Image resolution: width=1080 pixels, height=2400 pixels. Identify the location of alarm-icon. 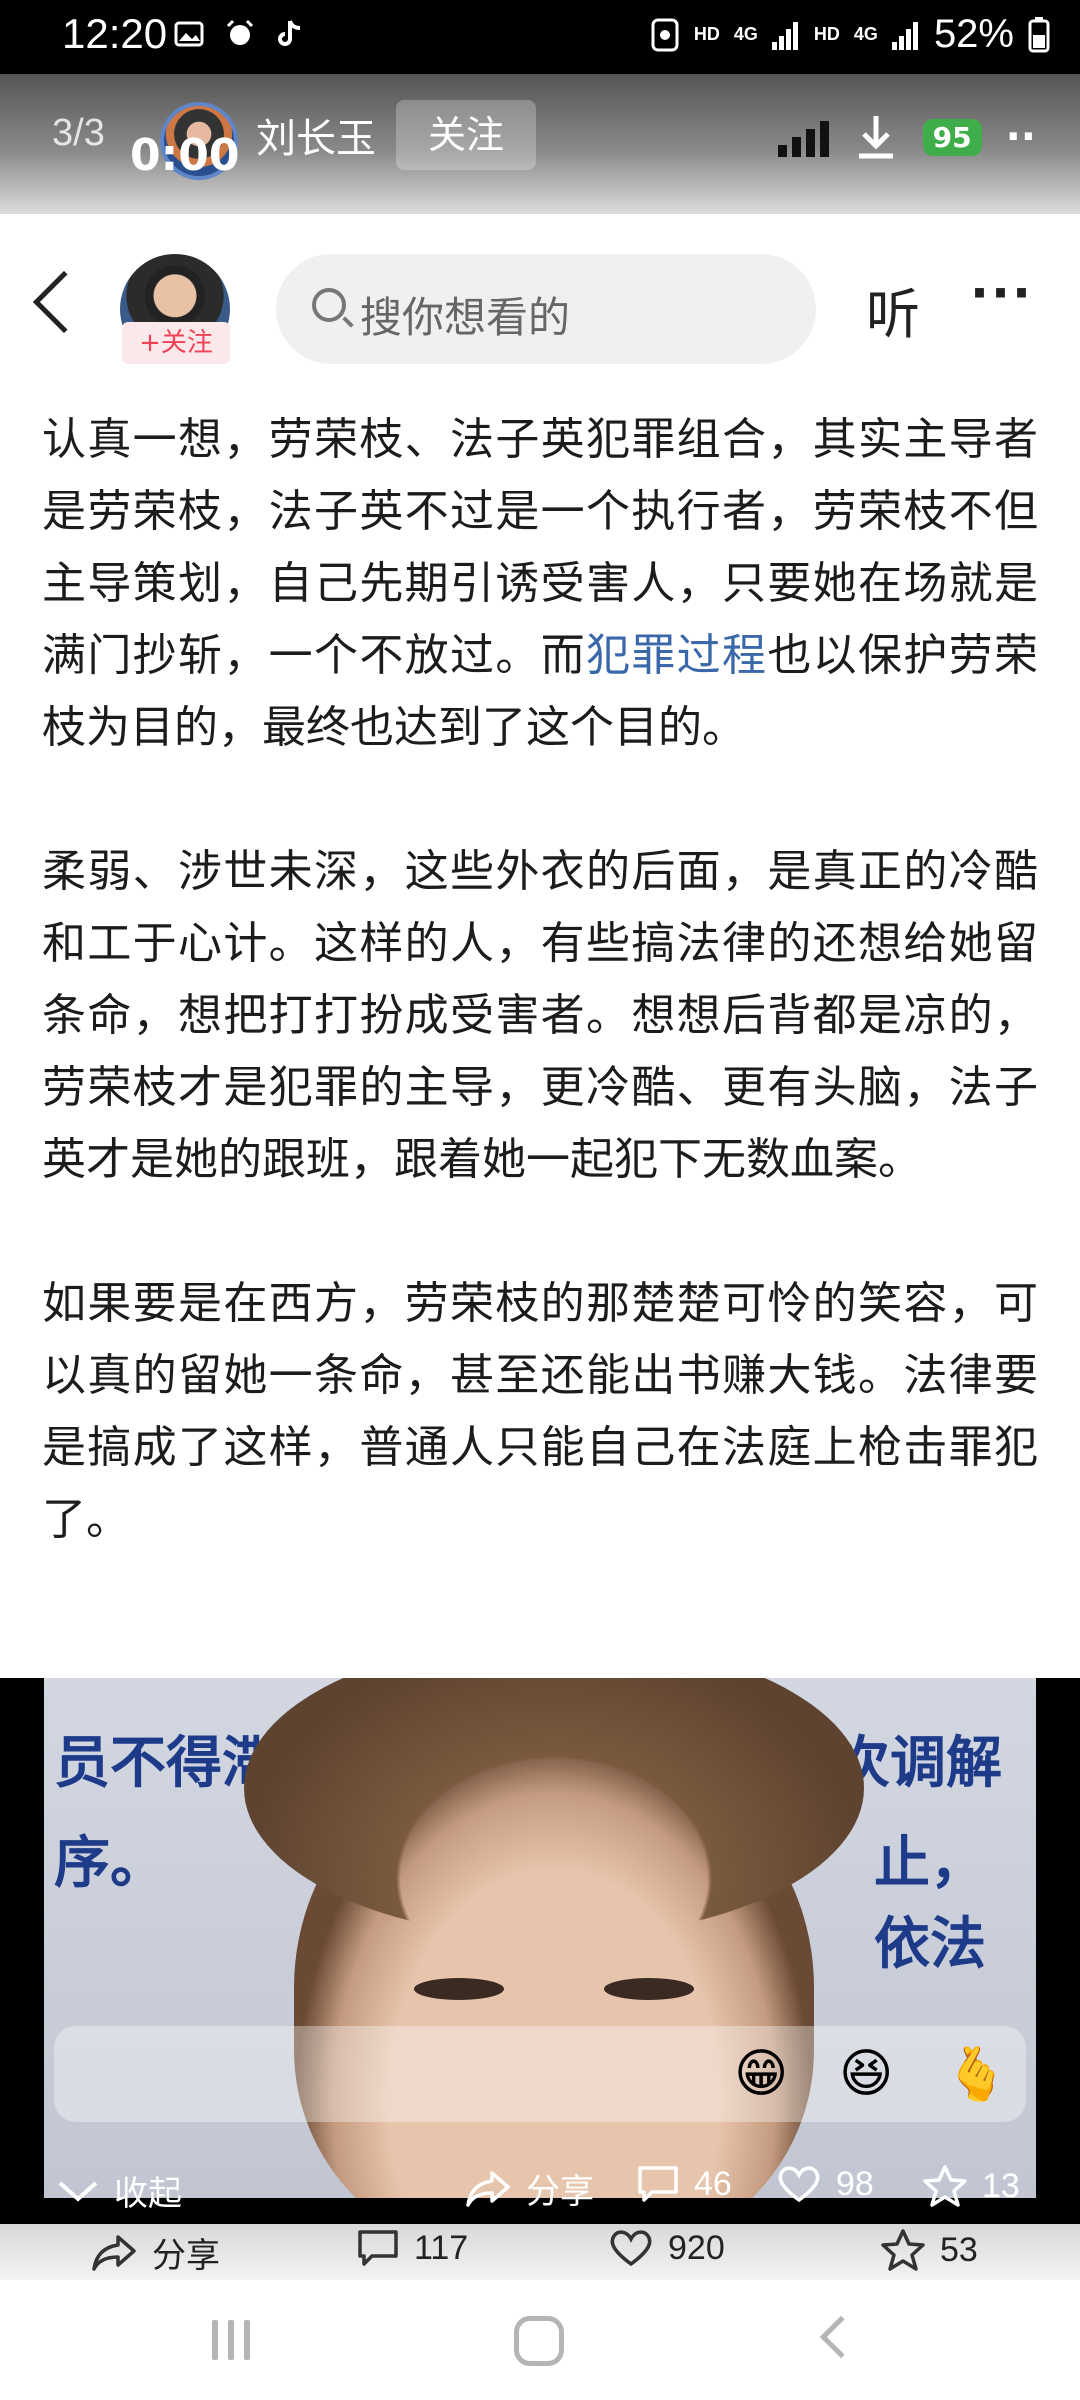
(240, 32).